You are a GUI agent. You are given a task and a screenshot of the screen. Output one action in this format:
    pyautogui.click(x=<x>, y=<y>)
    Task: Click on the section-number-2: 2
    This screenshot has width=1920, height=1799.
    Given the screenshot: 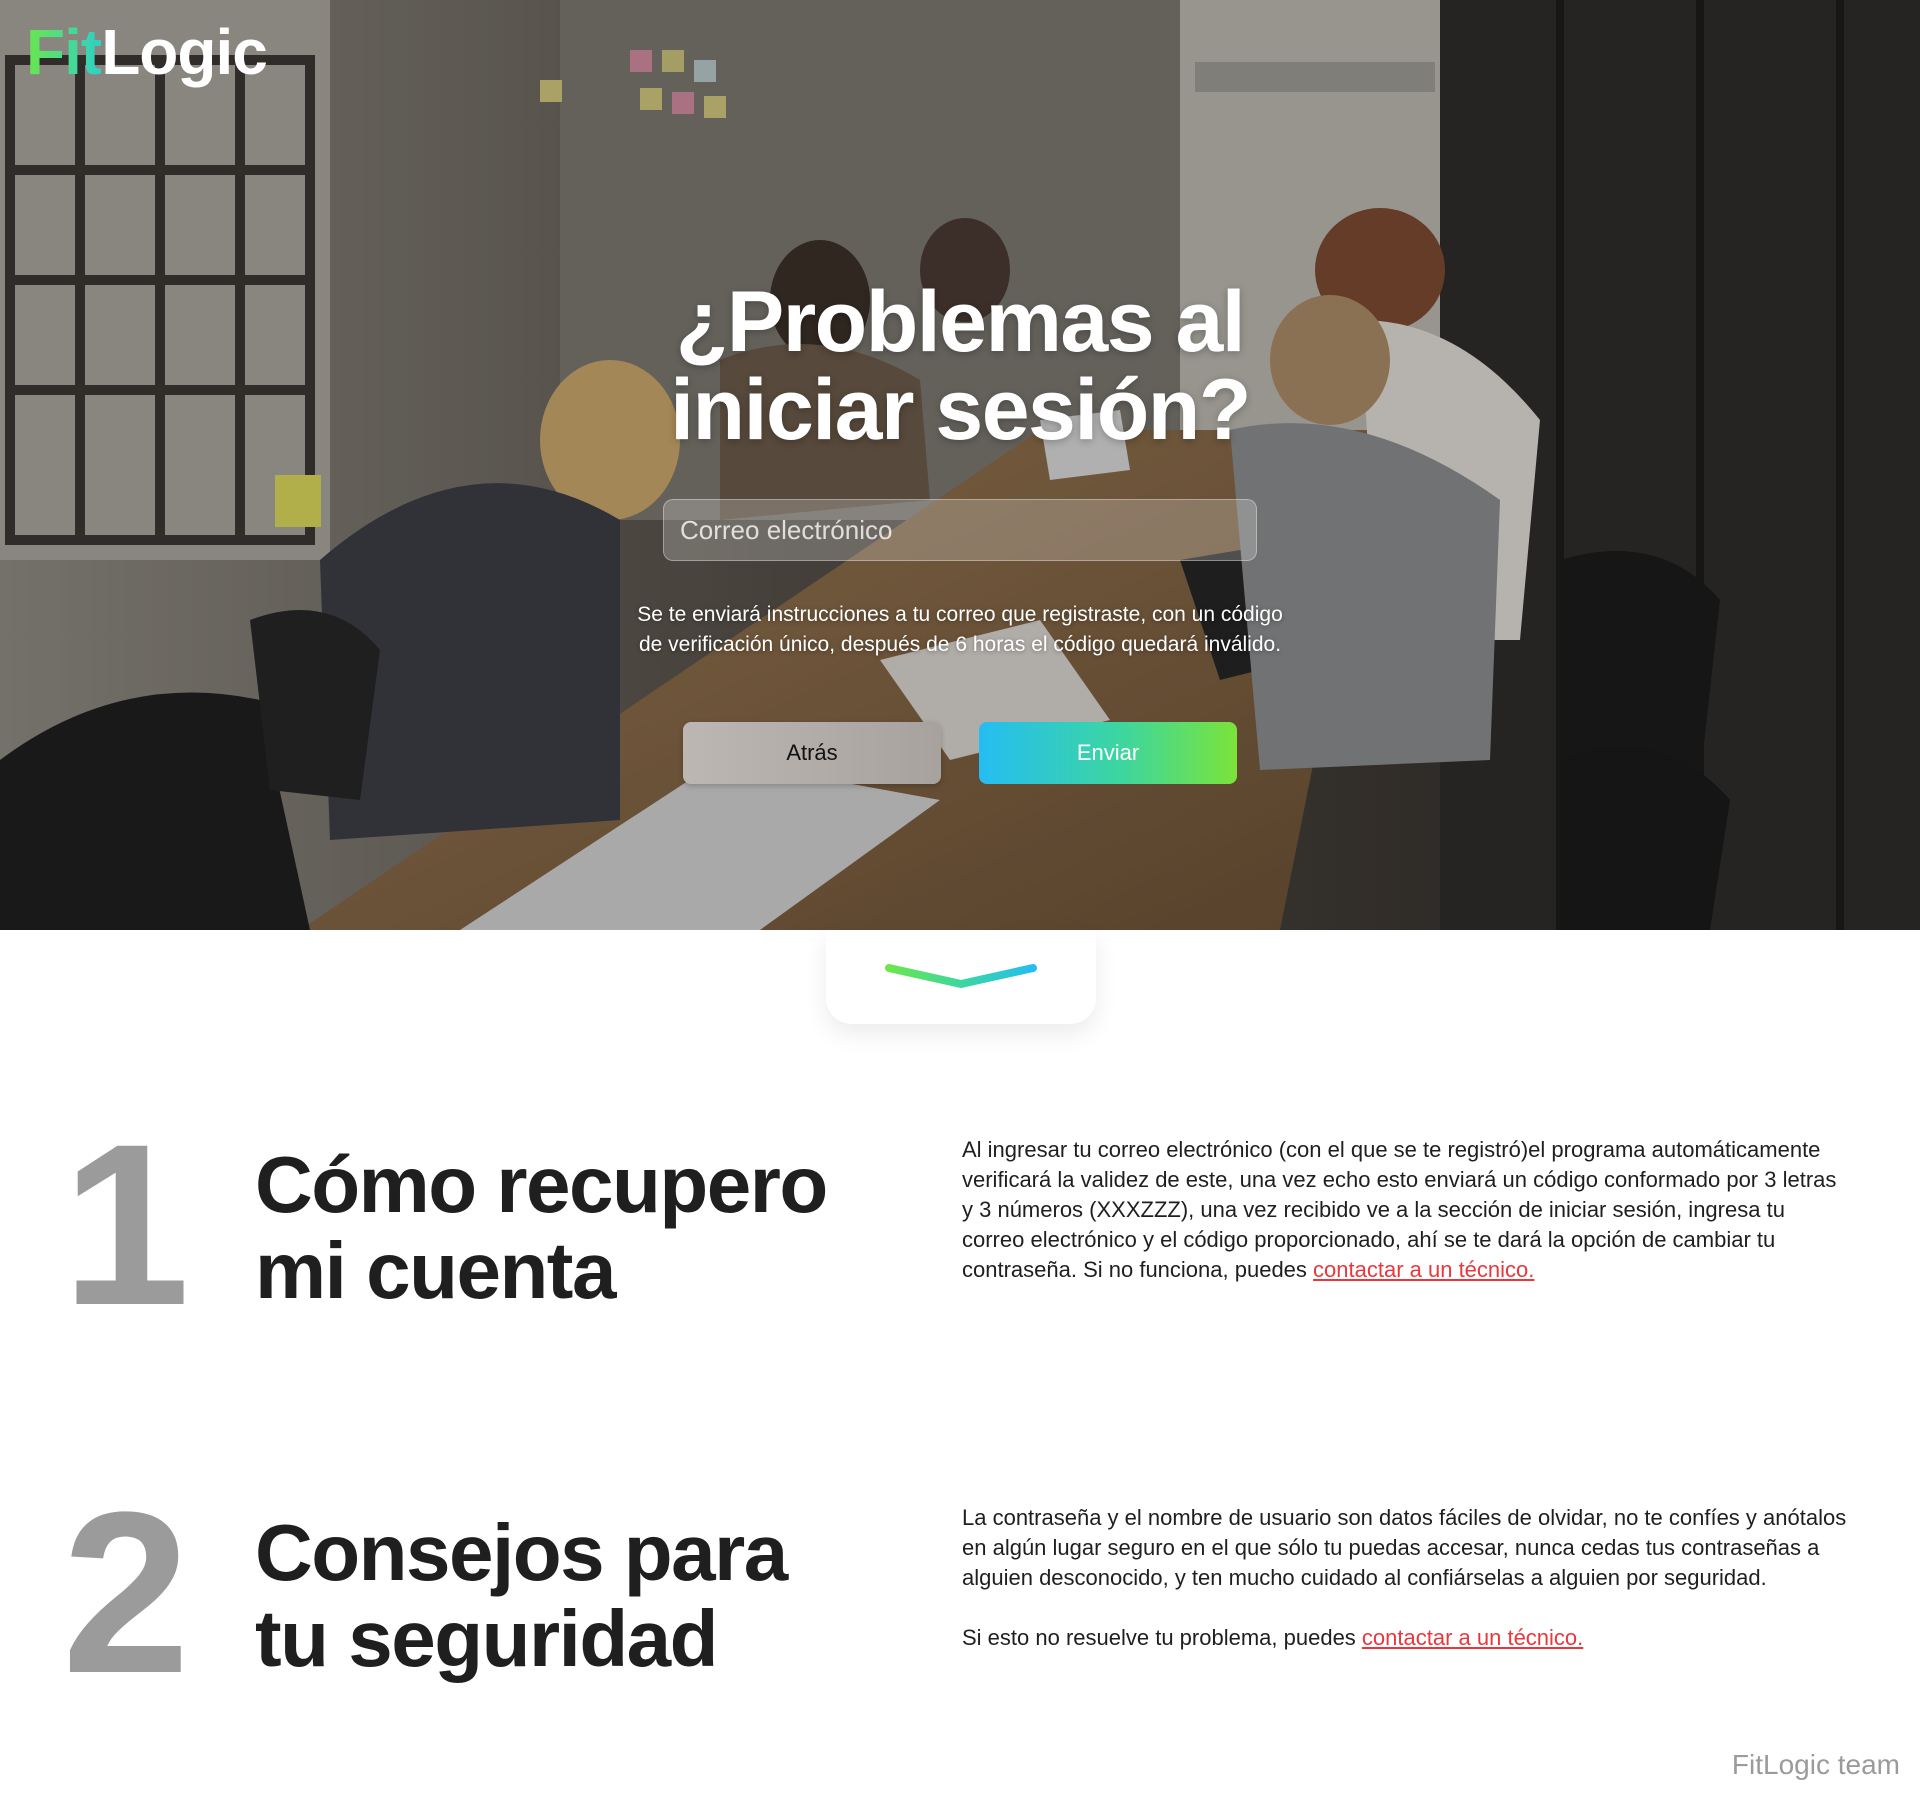 What is the action you would take?
    pyautogui.click(x=126, y=1592)
    